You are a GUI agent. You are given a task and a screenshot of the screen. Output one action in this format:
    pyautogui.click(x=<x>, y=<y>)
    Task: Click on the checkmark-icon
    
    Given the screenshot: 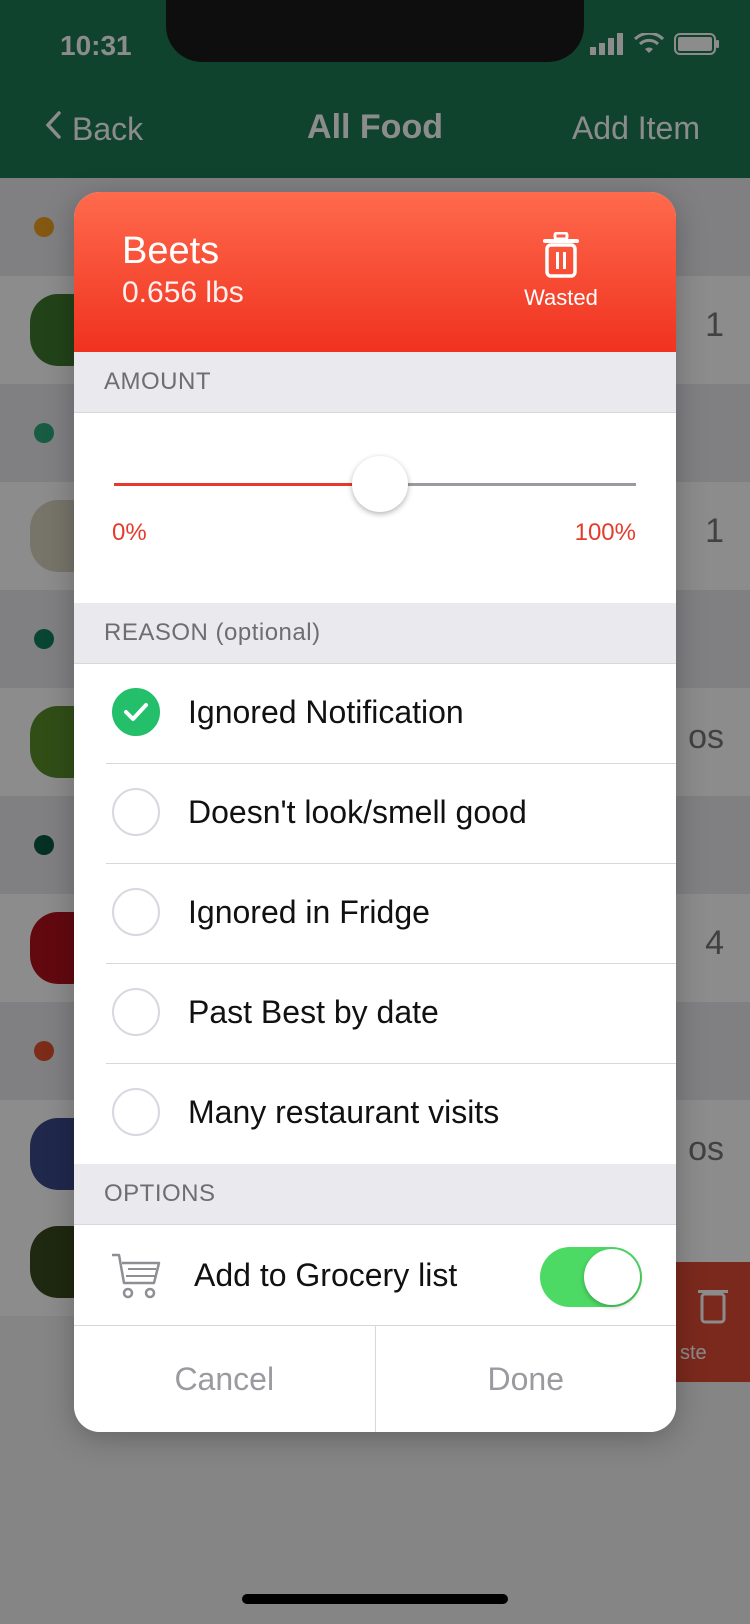 What is the action you would take?
    pyautogui.click(x=136, y=712)
    